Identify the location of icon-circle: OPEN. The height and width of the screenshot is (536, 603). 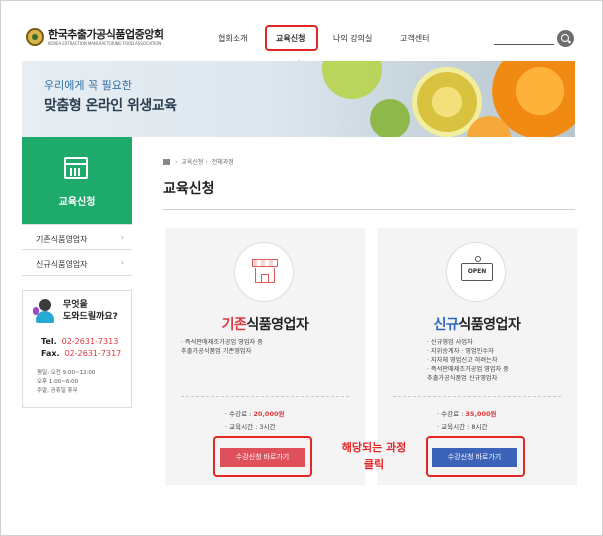
(476, 272).